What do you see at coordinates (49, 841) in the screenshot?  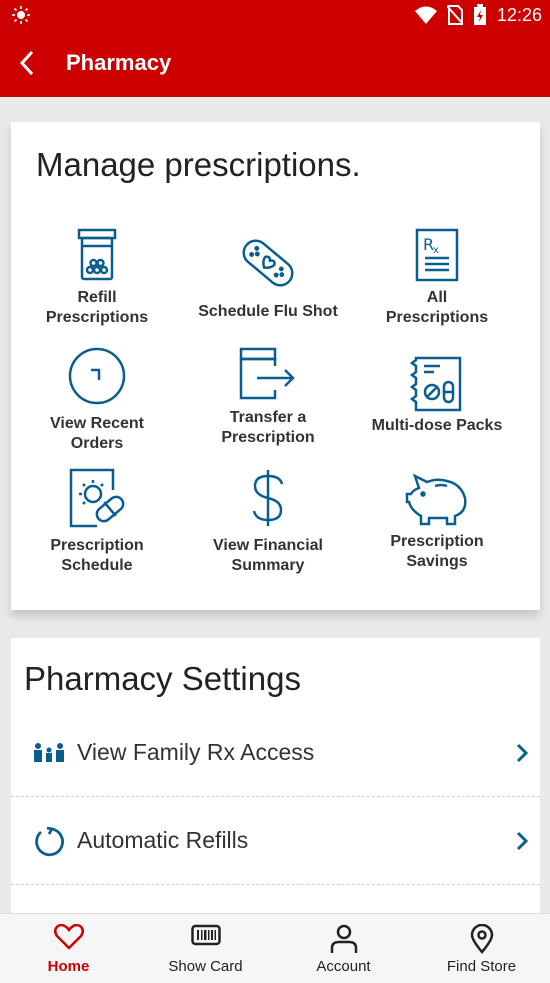 I see `refresh-icon` at bounding box center [49, 841].